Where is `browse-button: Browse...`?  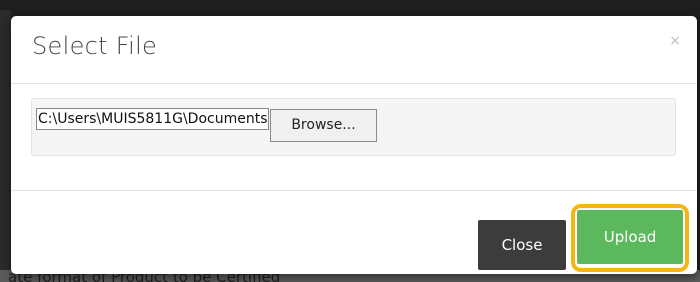
browse-button: Browse... is located at coordinates (323, 125).